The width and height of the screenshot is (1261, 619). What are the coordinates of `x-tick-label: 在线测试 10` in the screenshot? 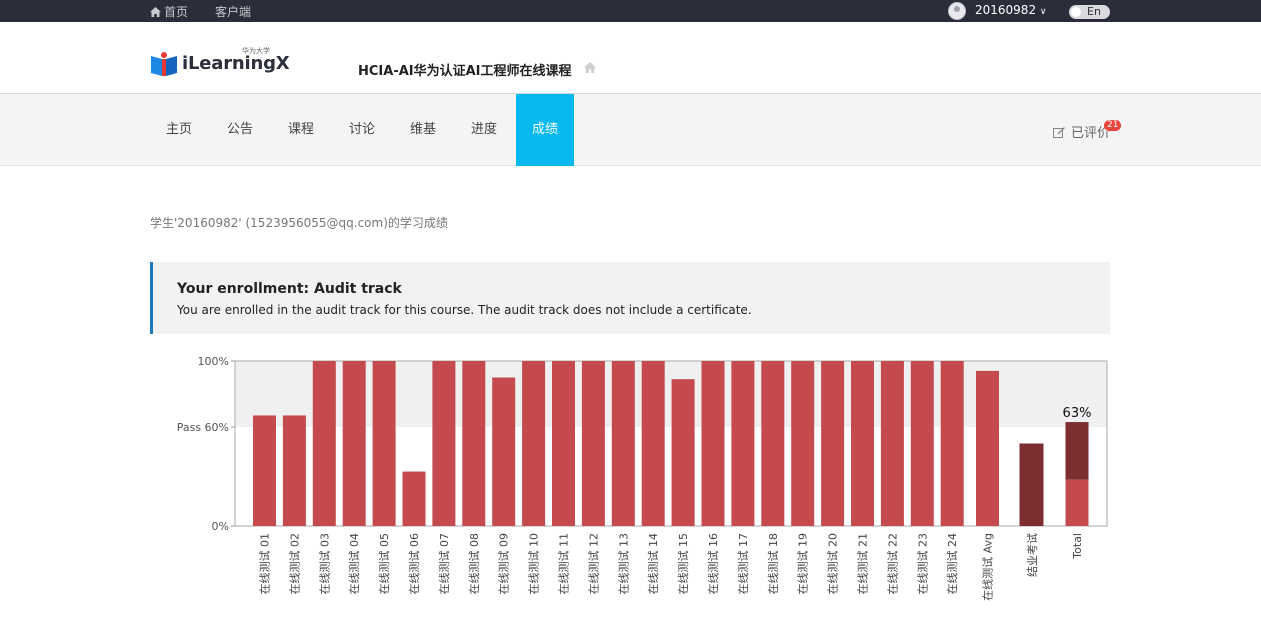 It's located at (534, 564).